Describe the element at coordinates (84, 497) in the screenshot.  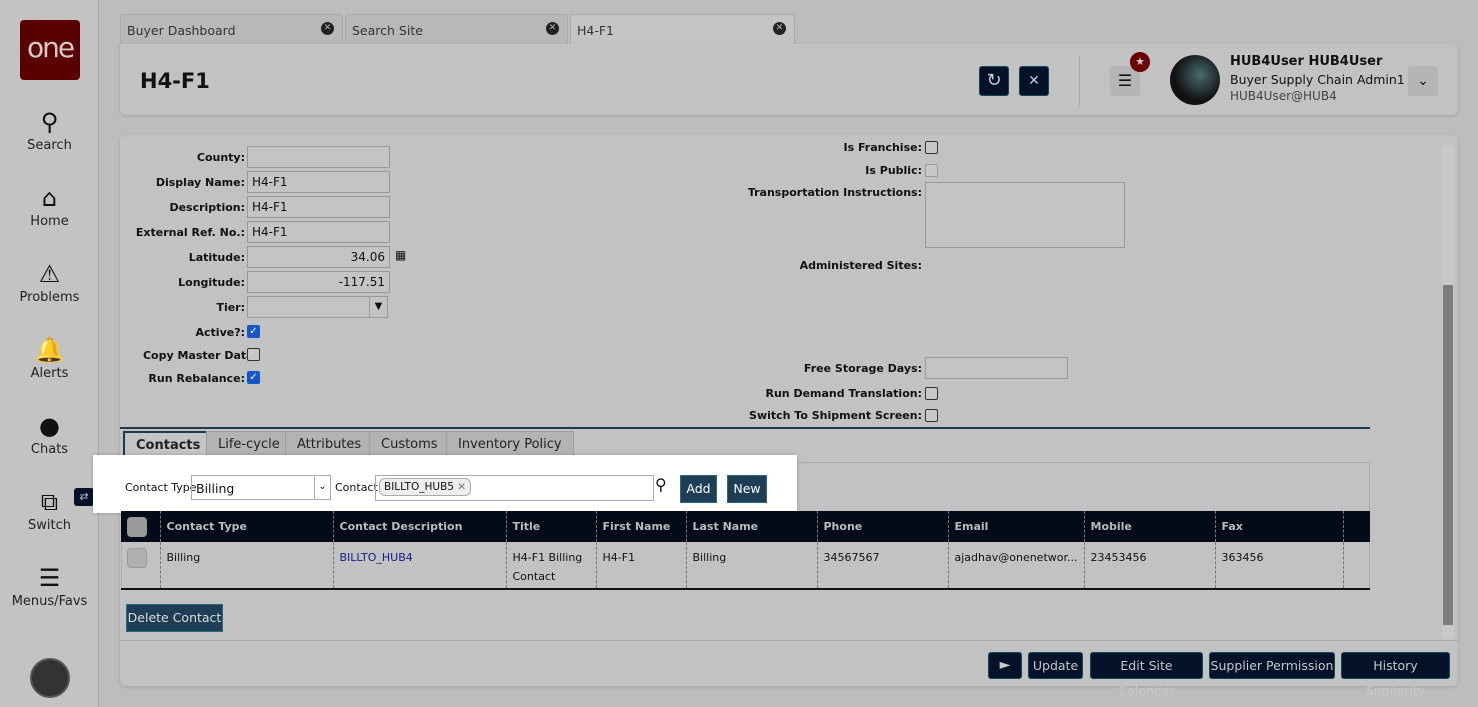
I see `switch-badge-icon: ⇄` at that location.